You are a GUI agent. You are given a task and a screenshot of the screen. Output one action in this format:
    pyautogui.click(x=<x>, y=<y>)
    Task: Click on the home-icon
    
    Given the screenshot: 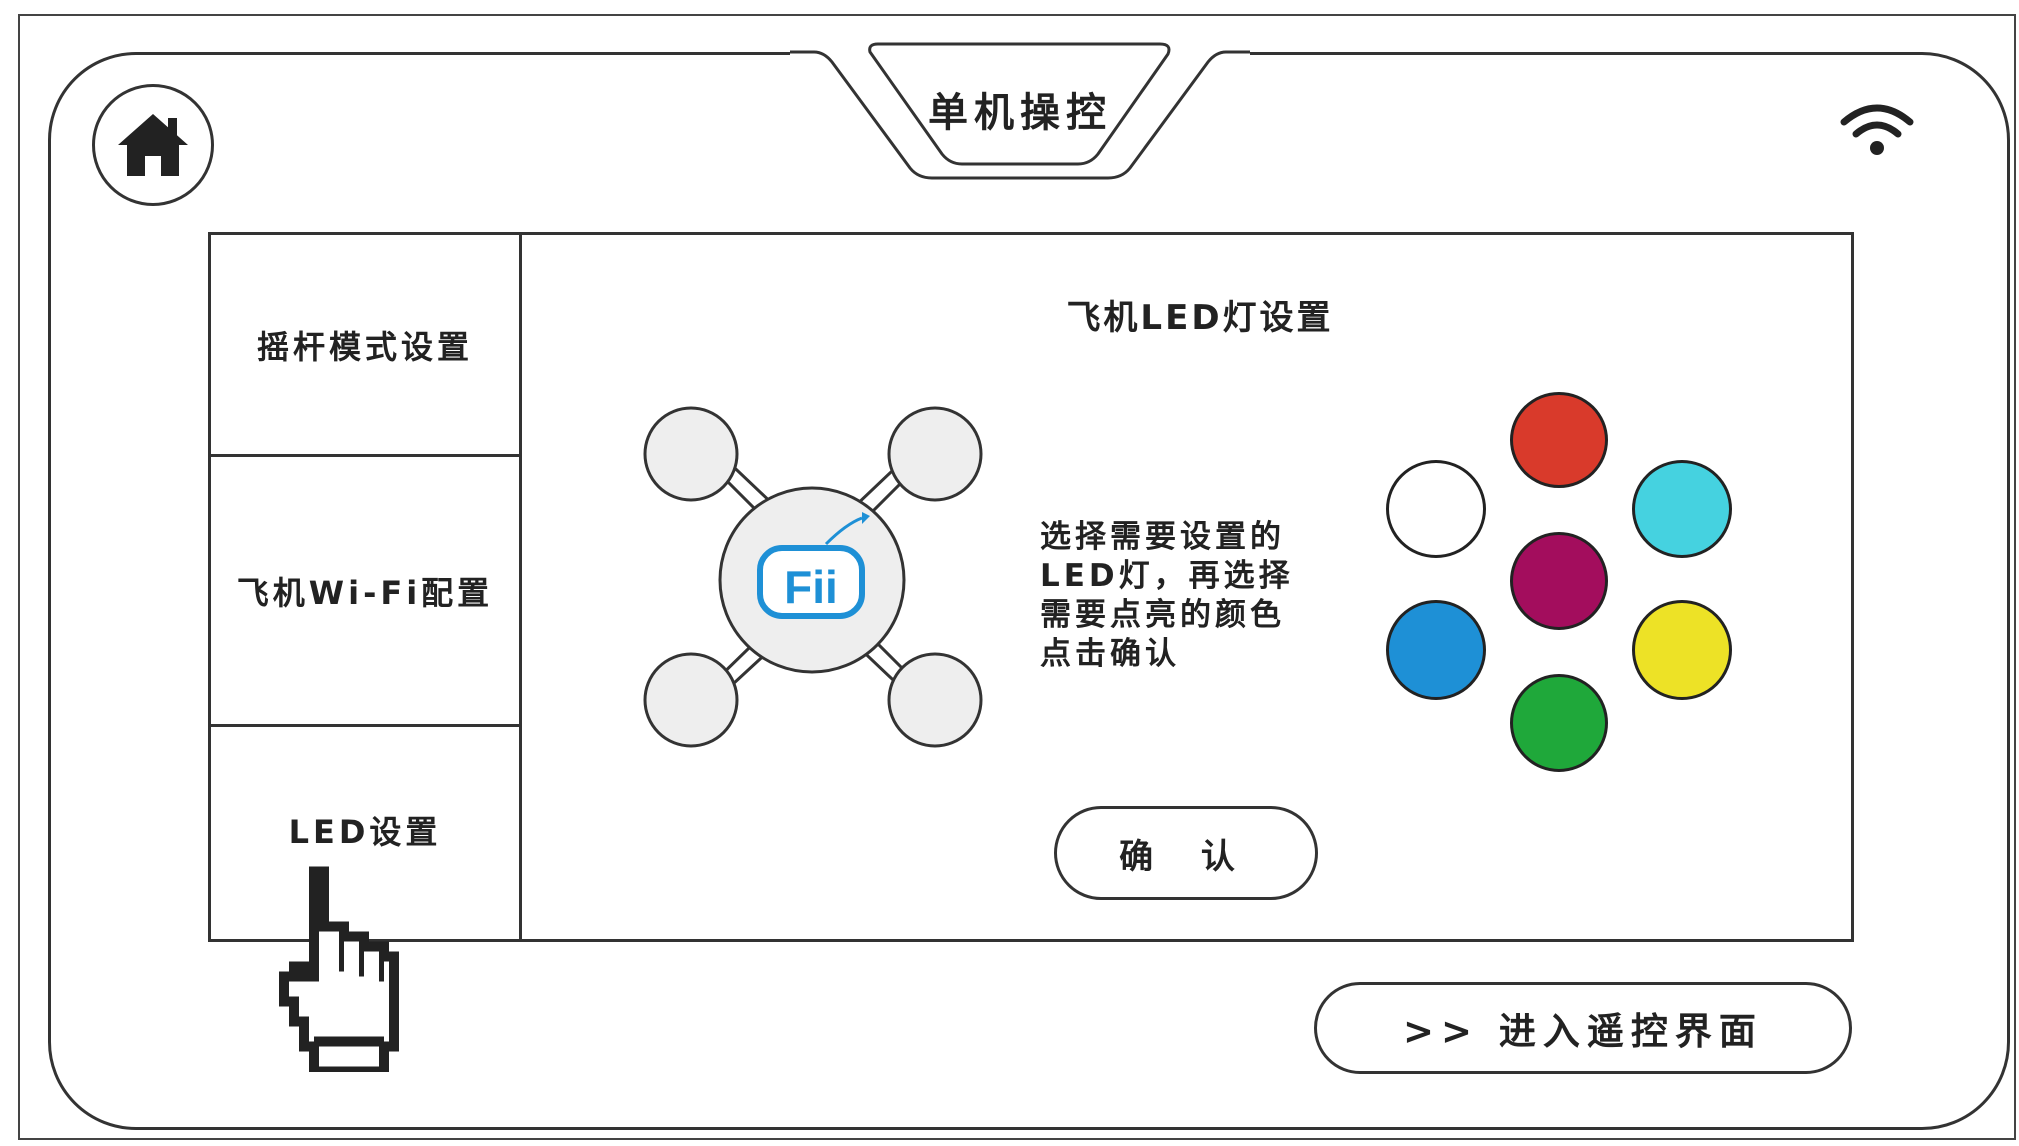 What is the action you would take?
    pyautogui.click(x=153, y=145)
    